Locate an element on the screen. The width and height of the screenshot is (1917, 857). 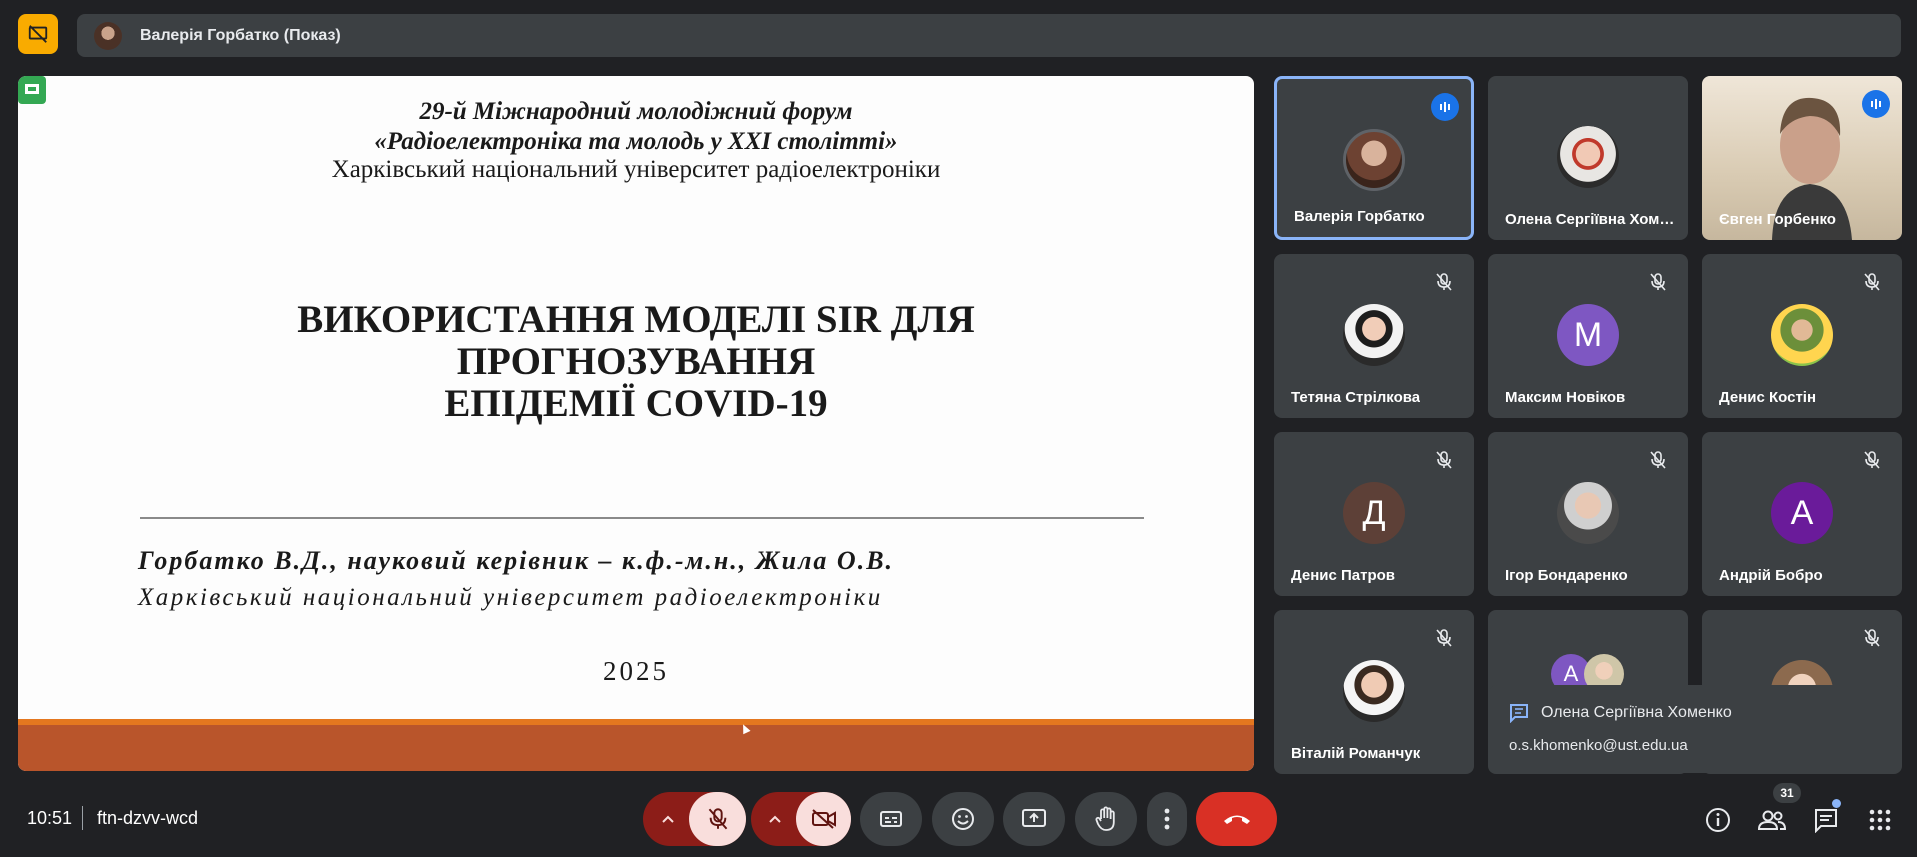
activities-button is located at coordinates (1880, 820).